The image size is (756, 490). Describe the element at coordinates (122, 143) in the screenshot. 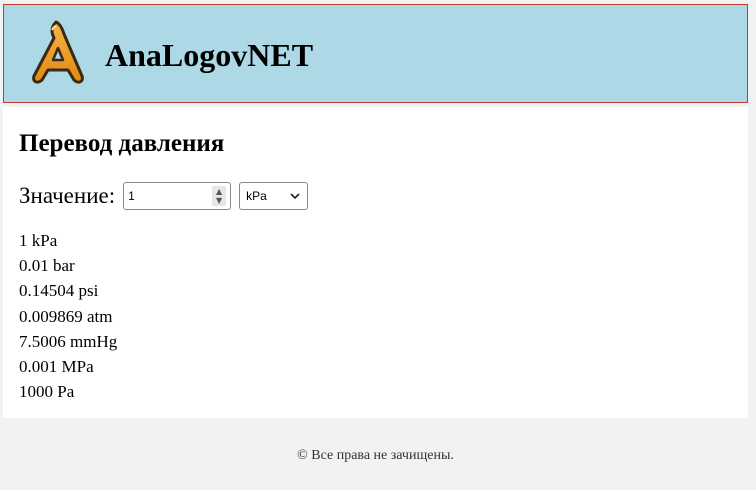

I see `page-title: Перевод давления` at that location.